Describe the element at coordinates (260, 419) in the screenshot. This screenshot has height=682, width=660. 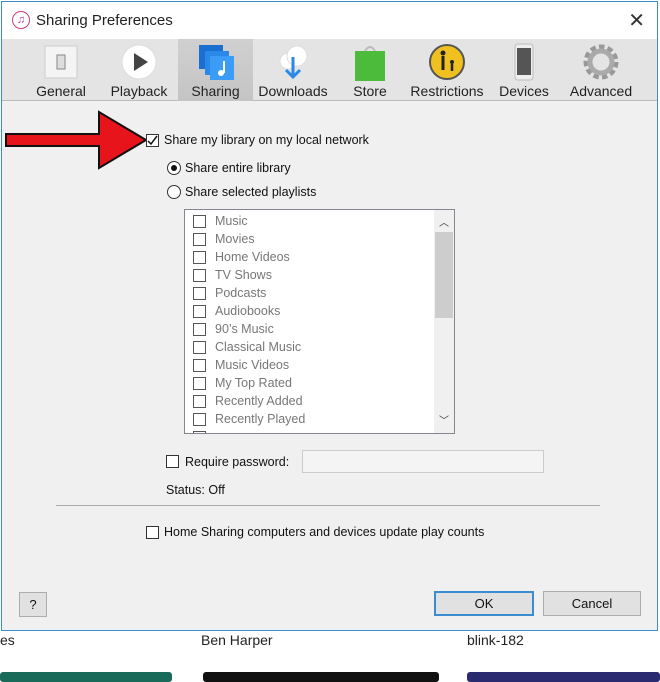
I see `playlist-label: Recently Played` at that location.